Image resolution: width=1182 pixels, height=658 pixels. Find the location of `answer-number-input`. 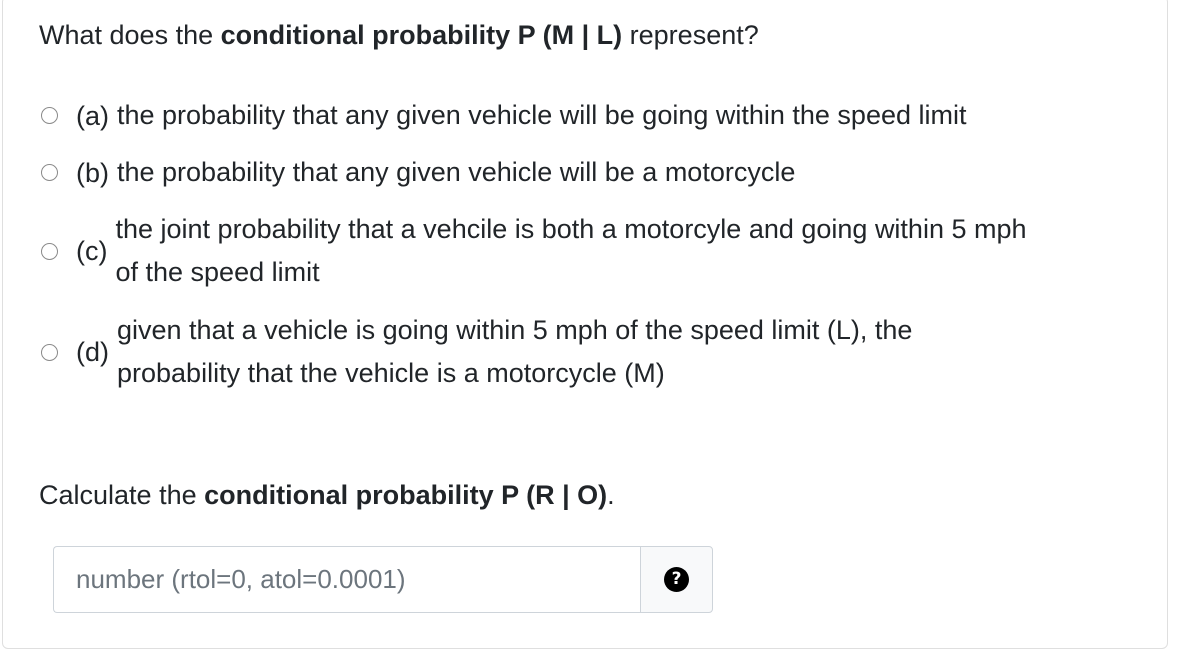

answer-number-input is located at coordinates (346, 579).